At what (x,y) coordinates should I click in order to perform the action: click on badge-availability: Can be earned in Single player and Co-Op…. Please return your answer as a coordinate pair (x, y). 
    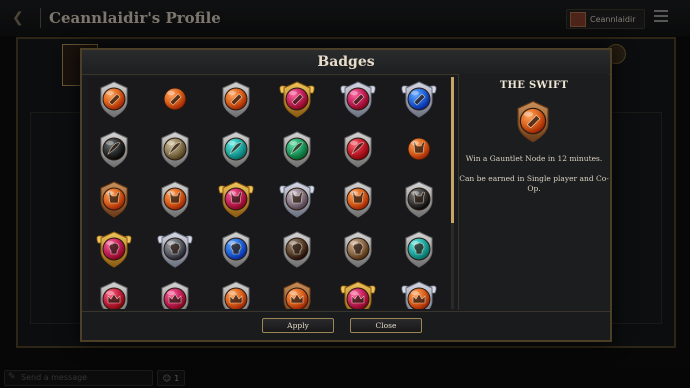
    Looking at the image, I should click on (534, 183).